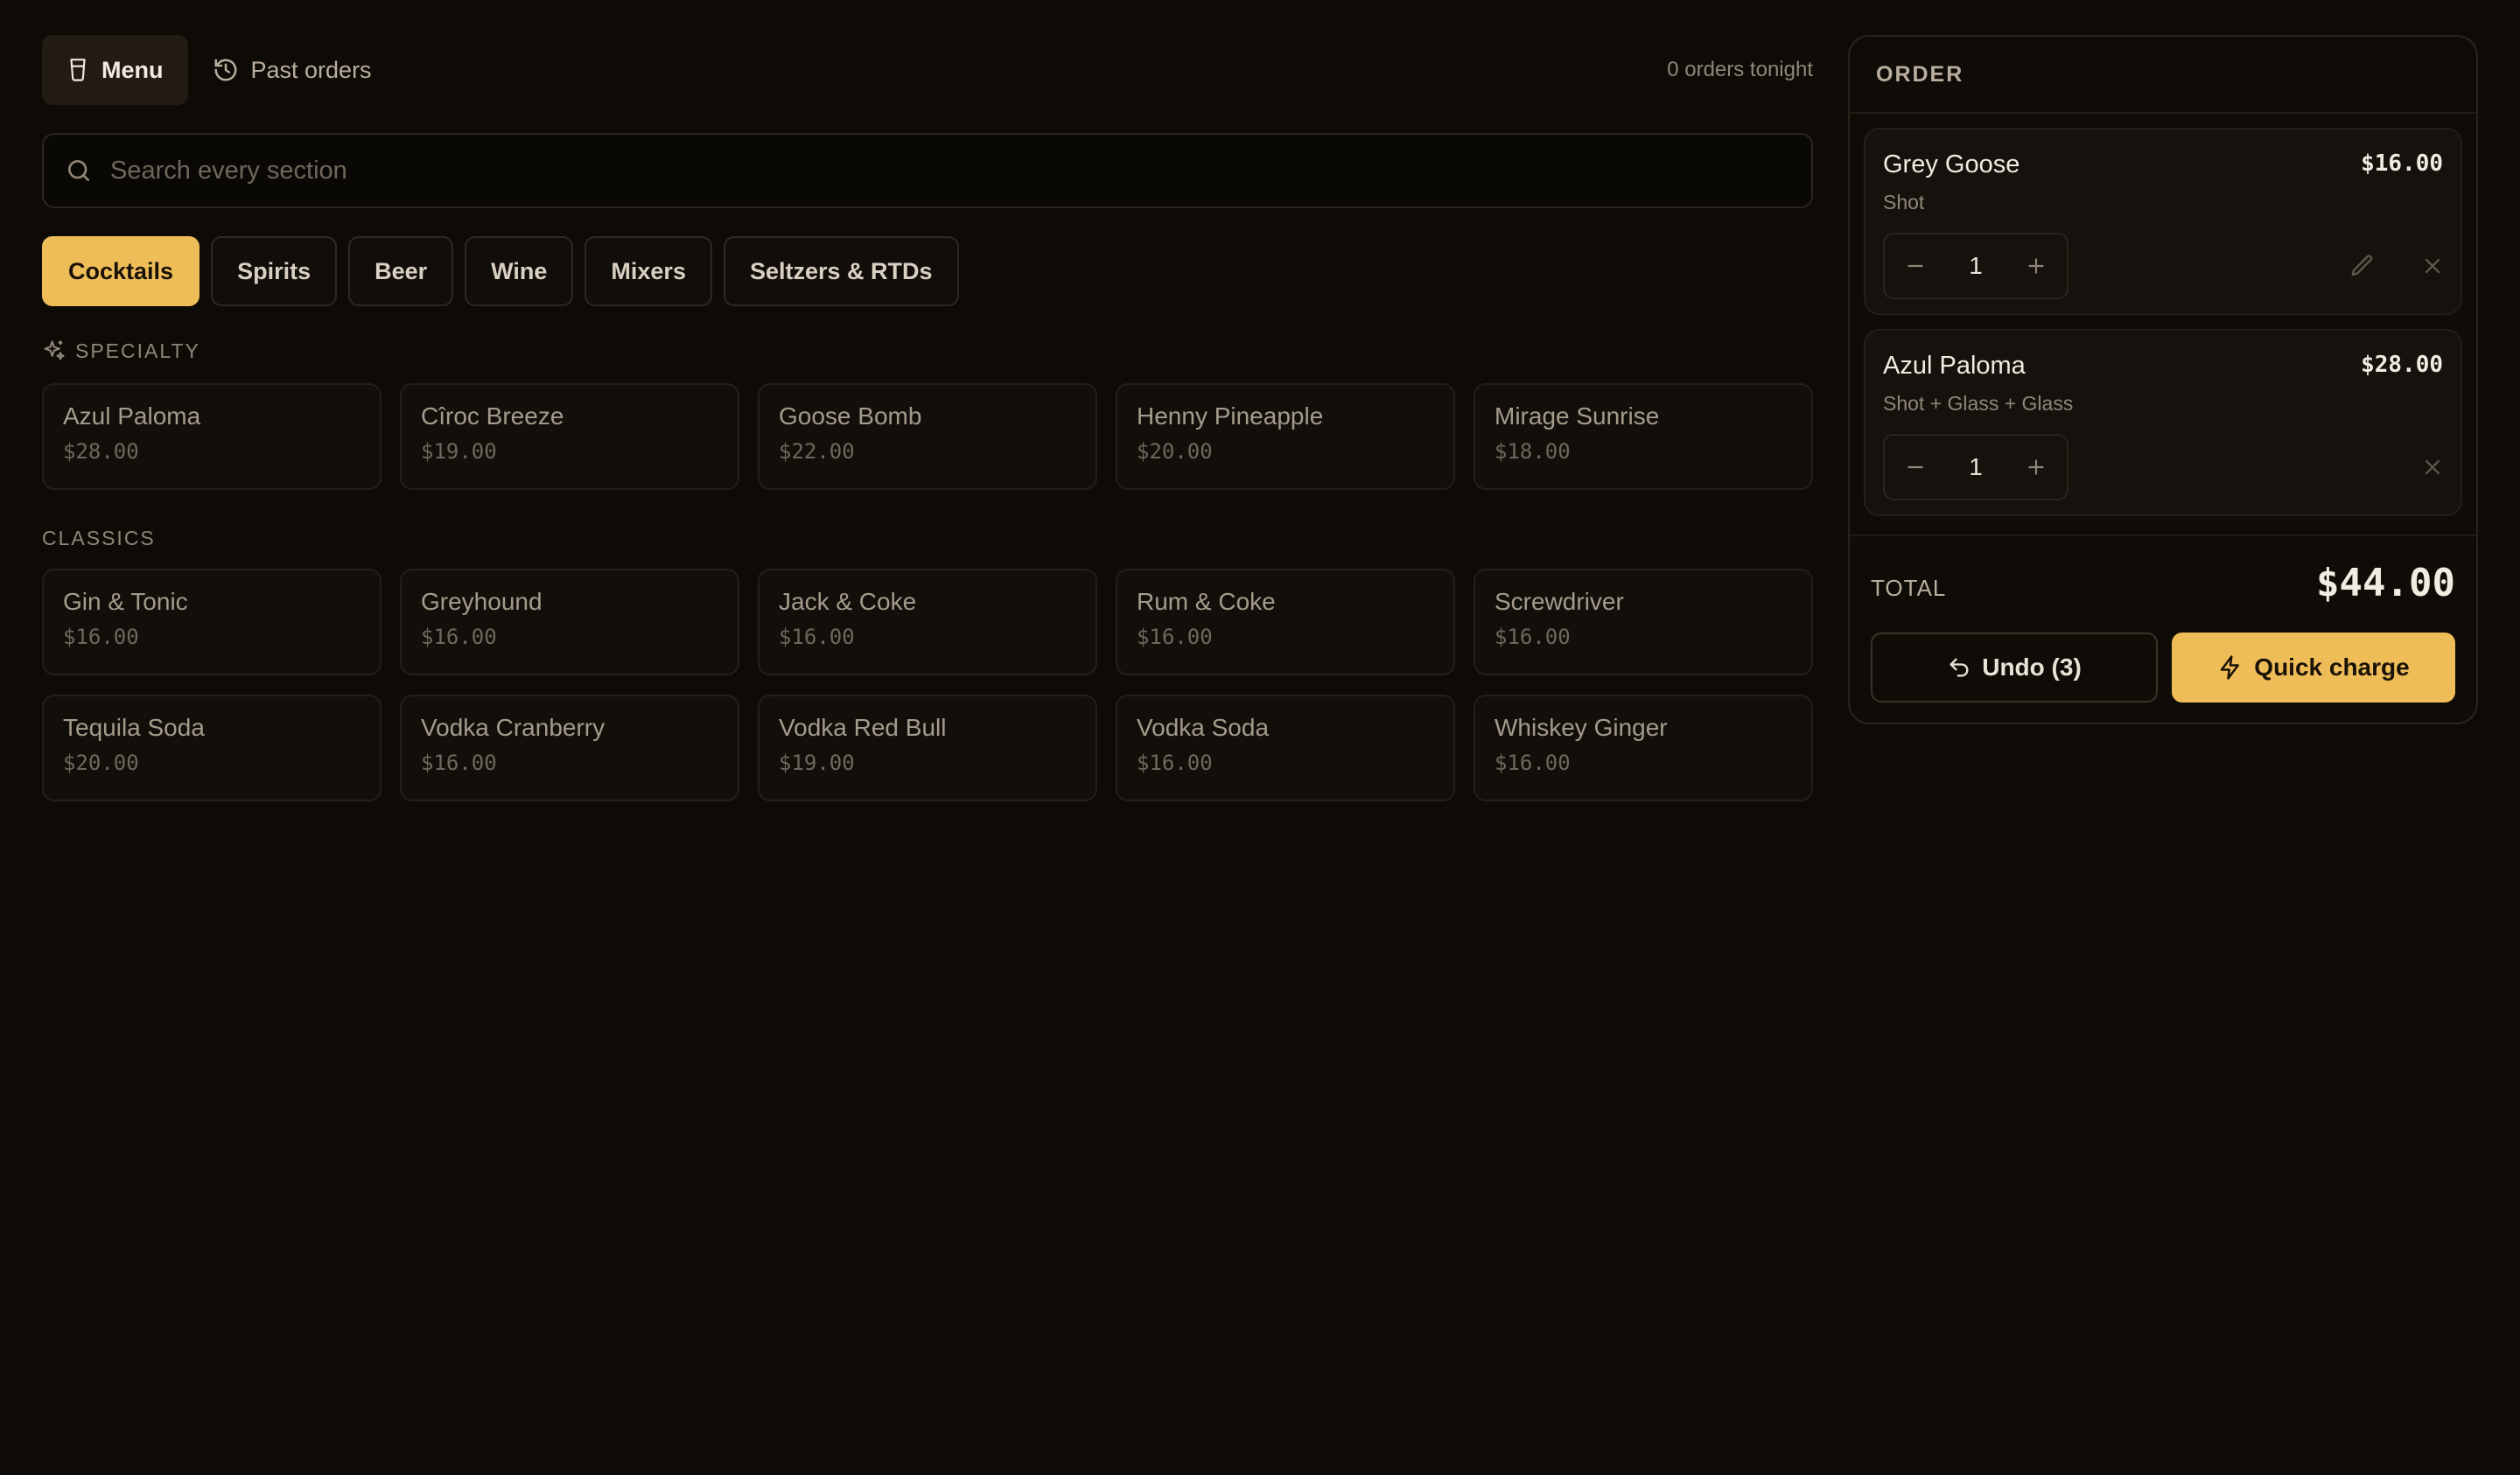 This screenshot has width=2520, height=1475. What do you see at coordinates (1285, 748) in the screenshot?
I see `menu-item-card: Vodka Soda $16.00` at bounding box center [1285, 748].